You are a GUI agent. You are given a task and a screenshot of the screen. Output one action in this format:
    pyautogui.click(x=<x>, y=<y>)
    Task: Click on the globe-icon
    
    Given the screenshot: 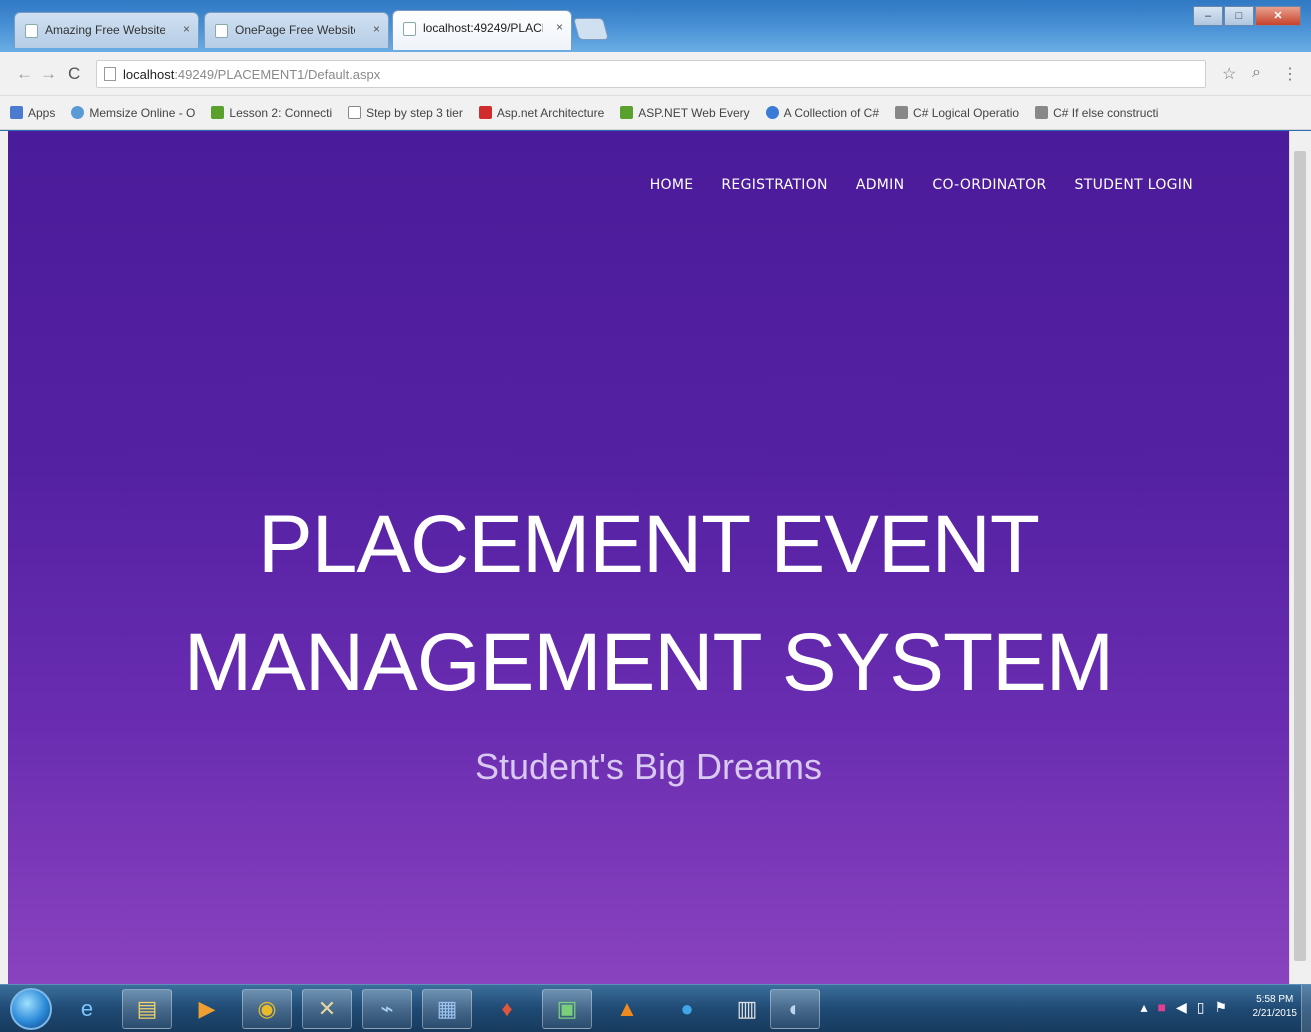 What is the action you would take?
    pyautogui.click(x=78, y=112)
    